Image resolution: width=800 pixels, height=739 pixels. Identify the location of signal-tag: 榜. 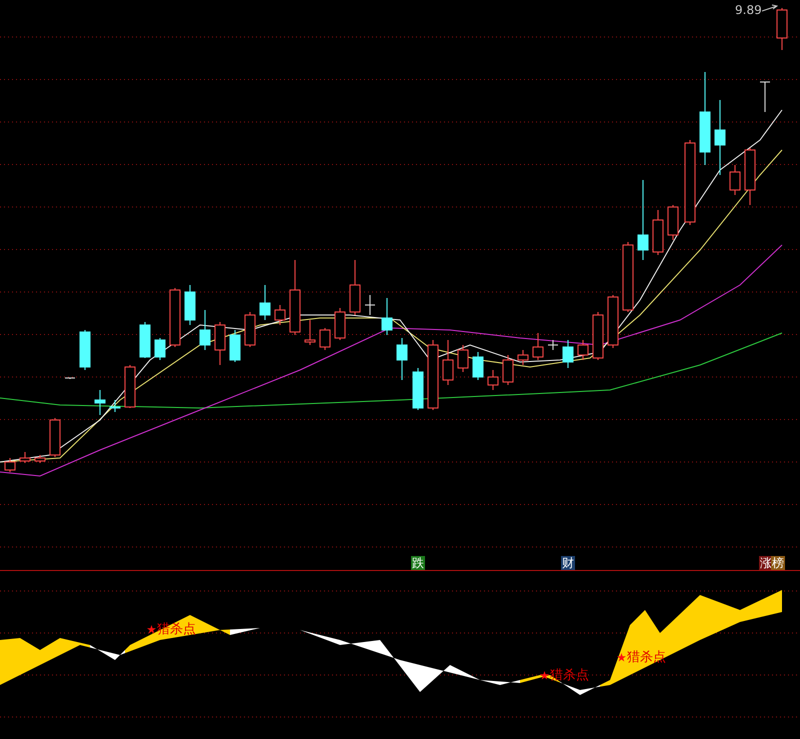
(778, 563).